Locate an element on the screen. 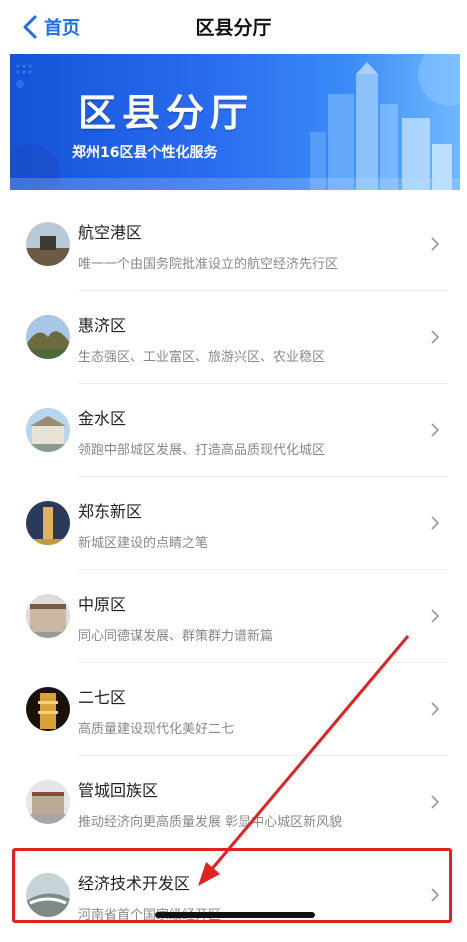 Image resolution: width=467 pixels, height=942 pixels. annotation-arrow is located at coordinates (304, 760).